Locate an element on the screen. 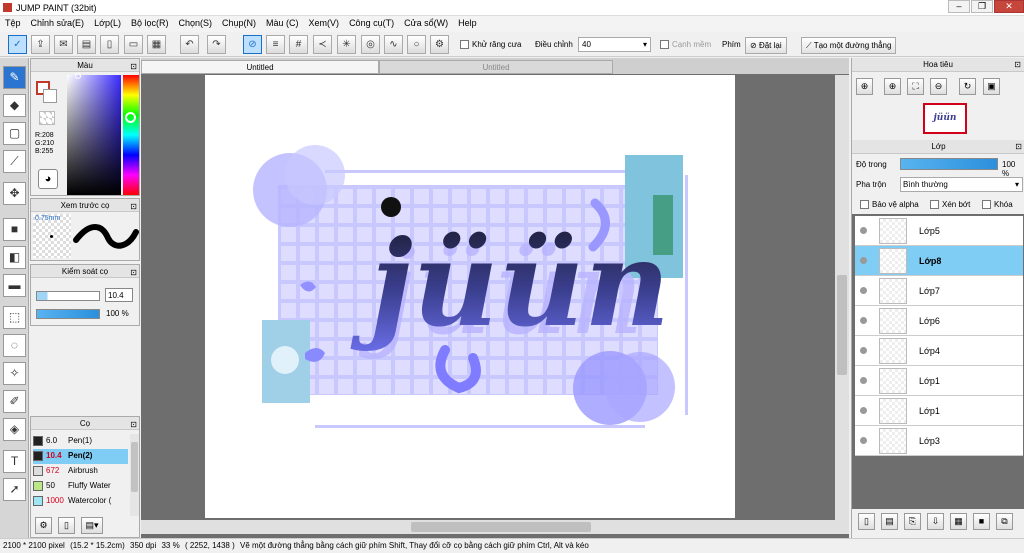 This screenshot has height=553, width=1024. export-icon: ⇪ is located at coordinates (40, 44).